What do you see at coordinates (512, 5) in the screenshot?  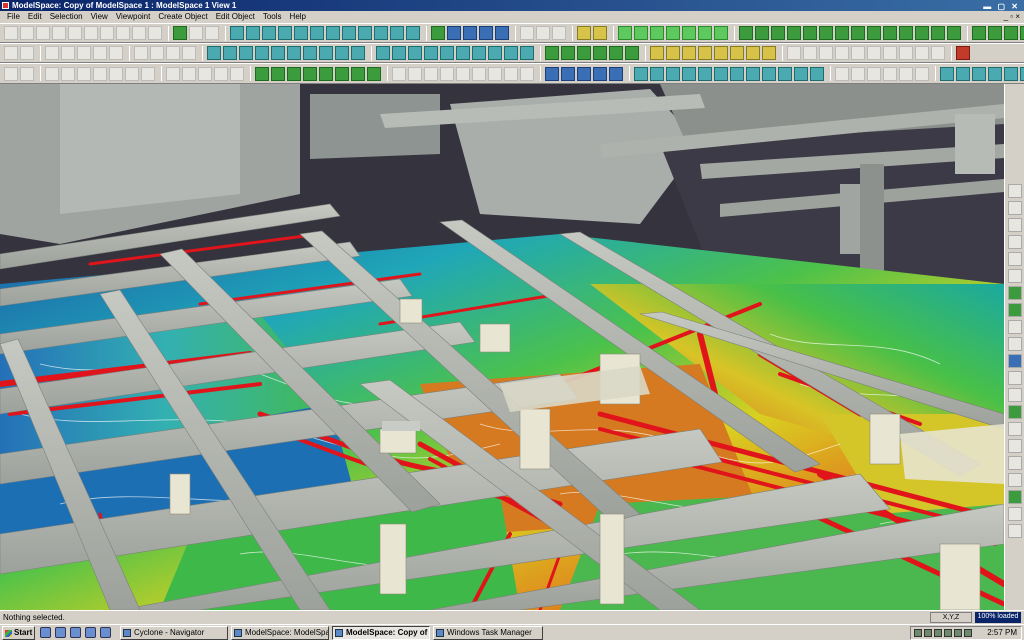 I see `window-title-bar: ModelSpace: Copy of ModelSpace 1` at bounding box center [512, 5].